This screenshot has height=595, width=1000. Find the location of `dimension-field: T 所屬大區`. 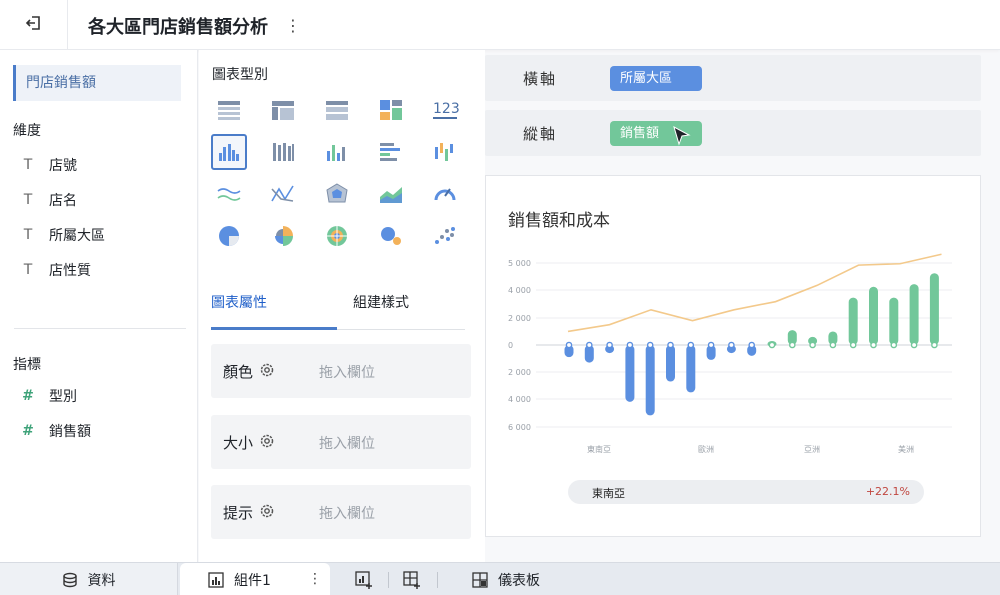

dimension-field: T 所屬大區 is located at coordinates (61, 235).